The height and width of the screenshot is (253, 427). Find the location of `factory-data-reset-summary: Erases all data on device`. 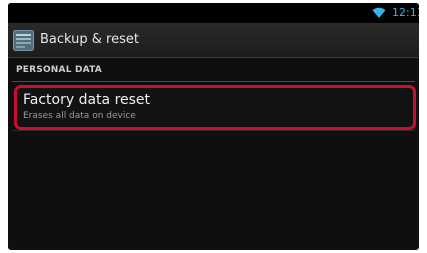

factory-data-reset-summary: Erases all data on device is located at coordinates (79, 116).